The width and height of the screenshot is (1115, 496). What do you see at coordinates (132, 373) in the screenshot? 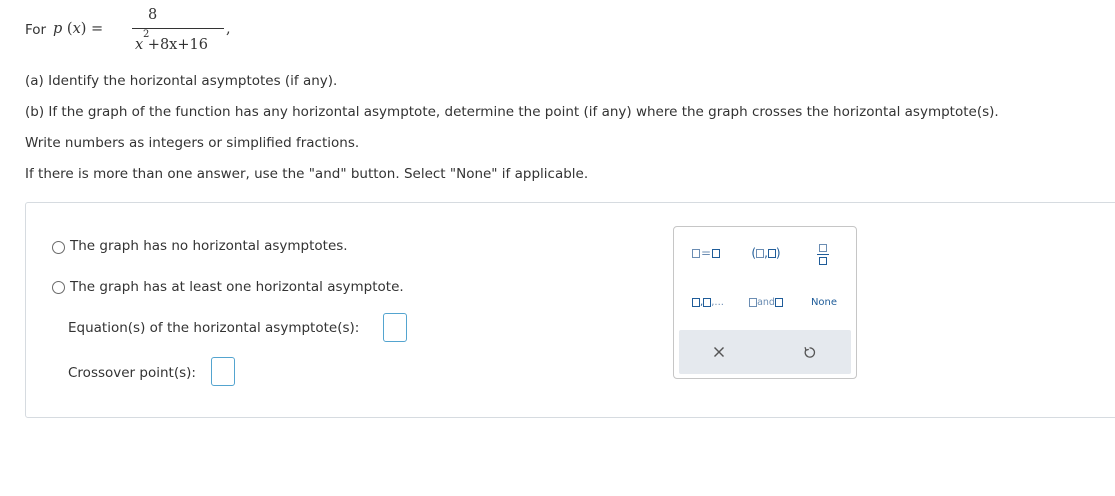
I see `crossover-label: Crossover point(s):` at bounding box center [132, 373].